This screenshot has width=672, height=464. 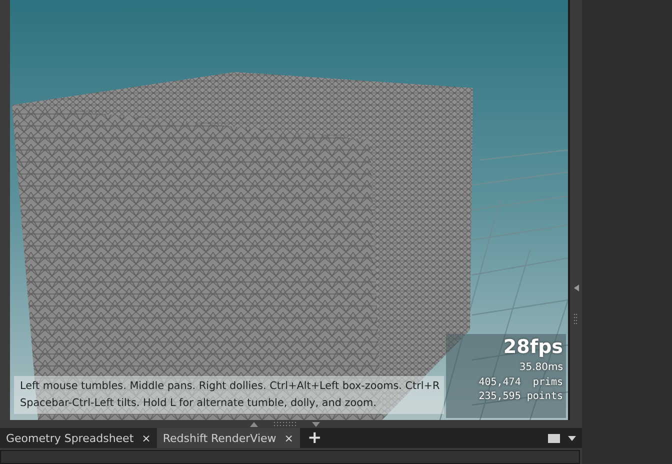 What do you see at coordinates (520, 383) in the screenshot?
I see `stat-line: 405,474 prims` at bounding box center [520, 383].